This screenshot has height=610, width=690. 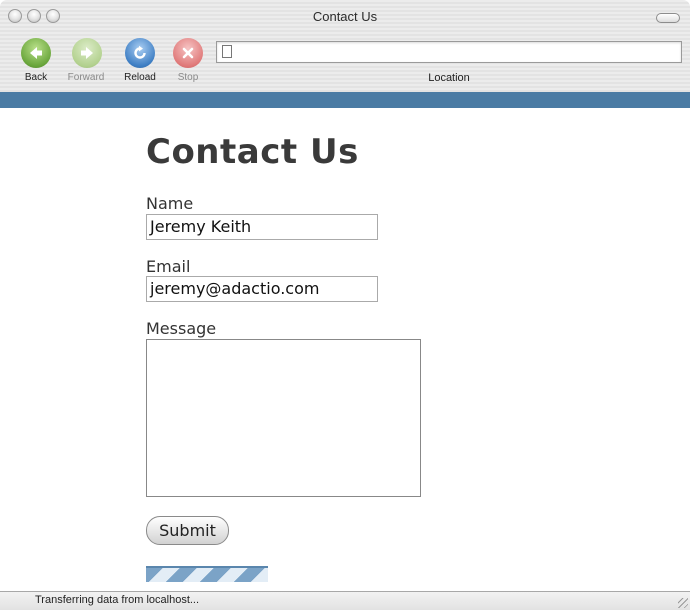 I want to click on back-button, so click(x=36, y=53).